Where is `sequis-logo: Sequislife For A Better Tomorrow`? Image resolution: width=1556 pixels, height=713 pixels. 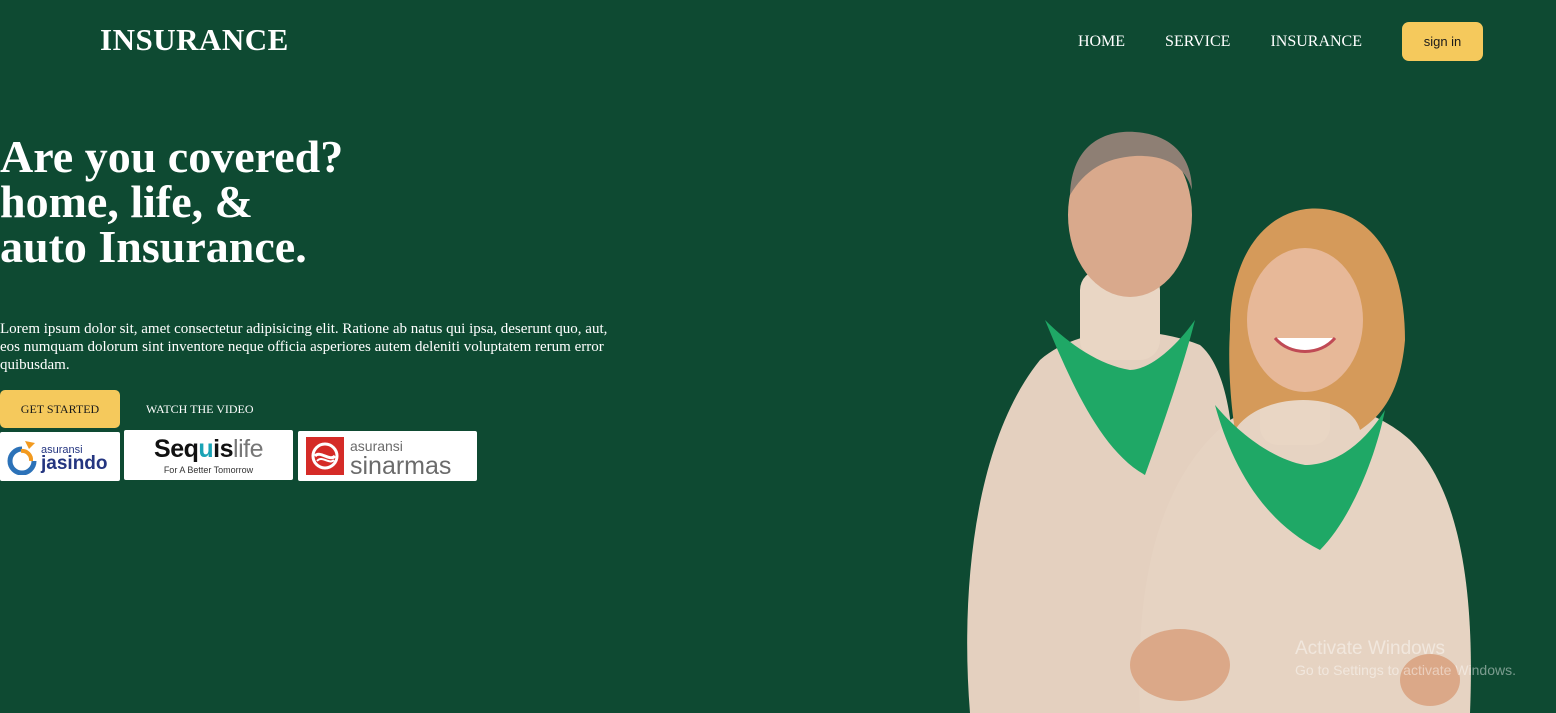
sequis-logo: Sequislife For A Better Tomorrow is located at coordinates (208, 455).